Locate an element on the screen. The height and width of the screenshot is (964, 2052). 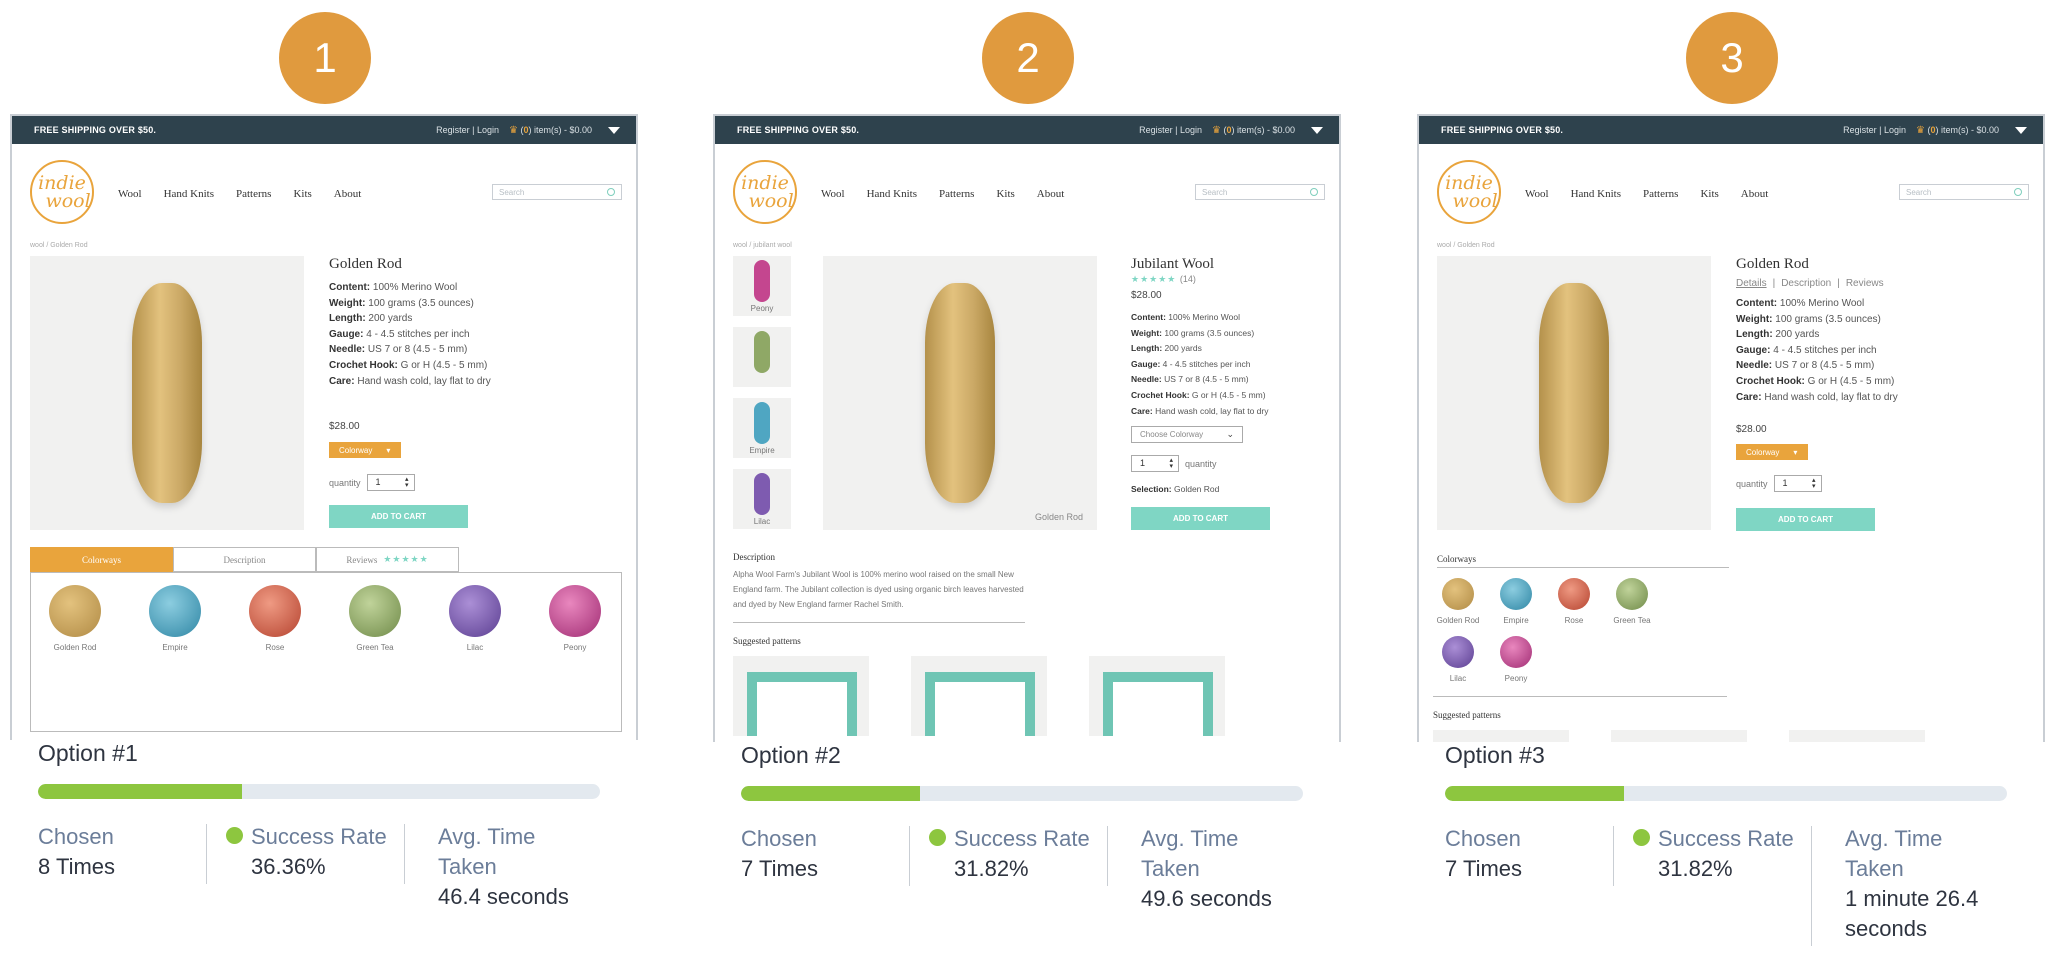
success-rate-stat: Success Rate 31.82% is located at coordinates (1713, 854).